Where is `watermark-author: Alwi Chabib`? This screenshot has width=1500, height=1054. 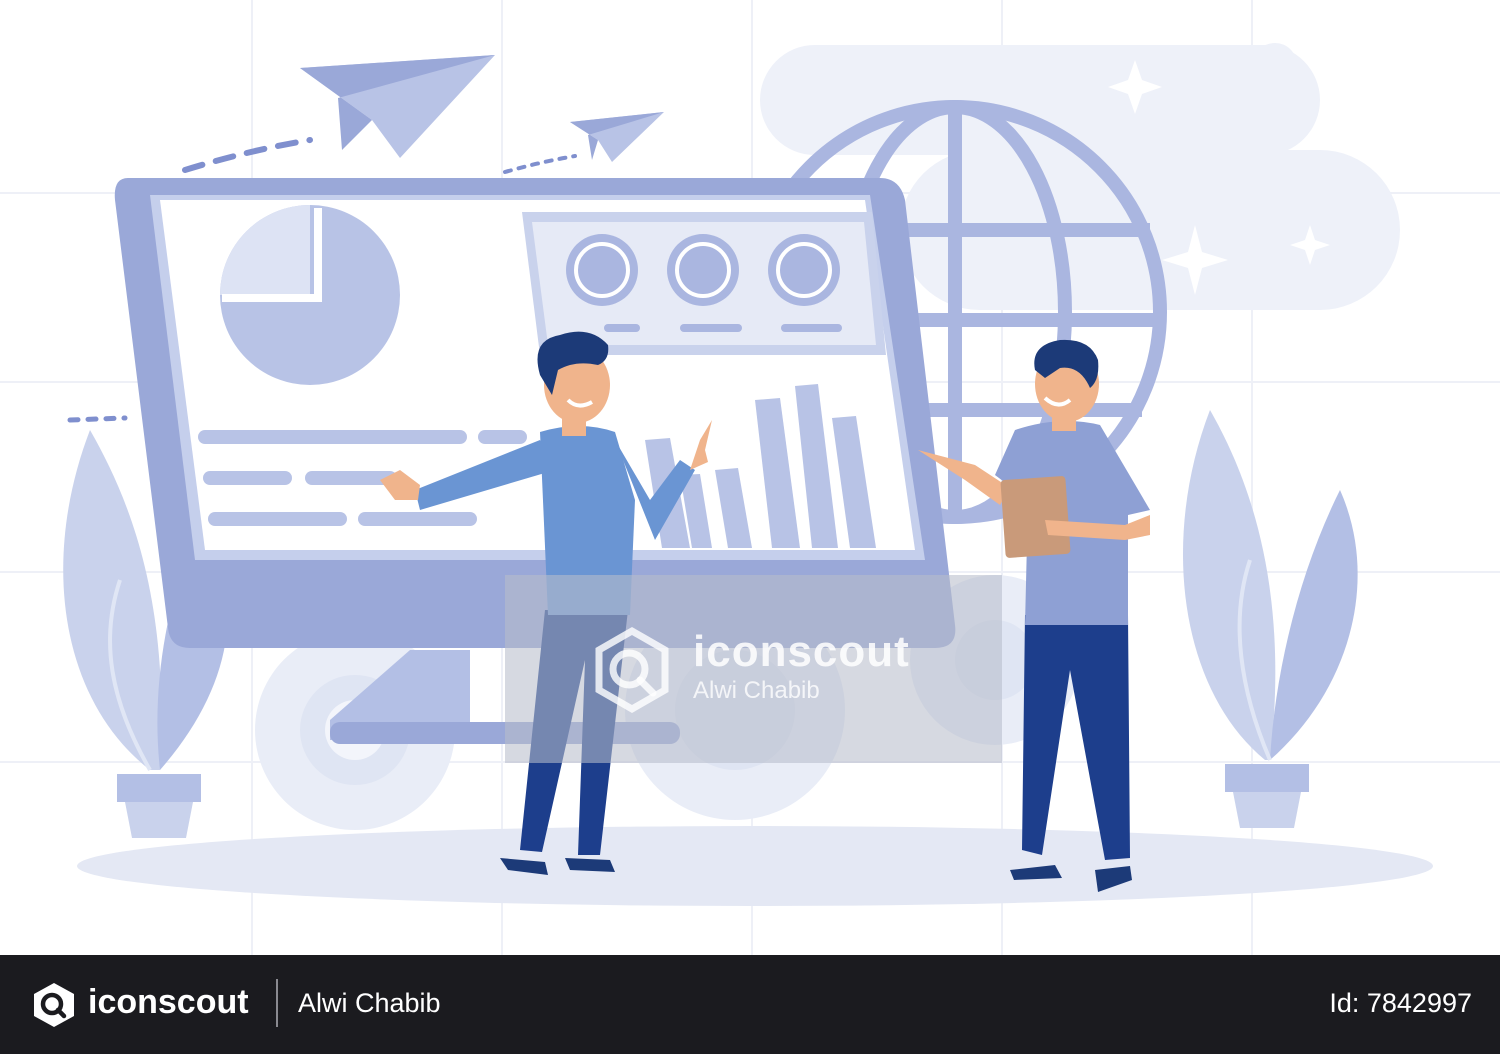 watermark-author: Alwi Chabib is located at coordinates (756, 690).